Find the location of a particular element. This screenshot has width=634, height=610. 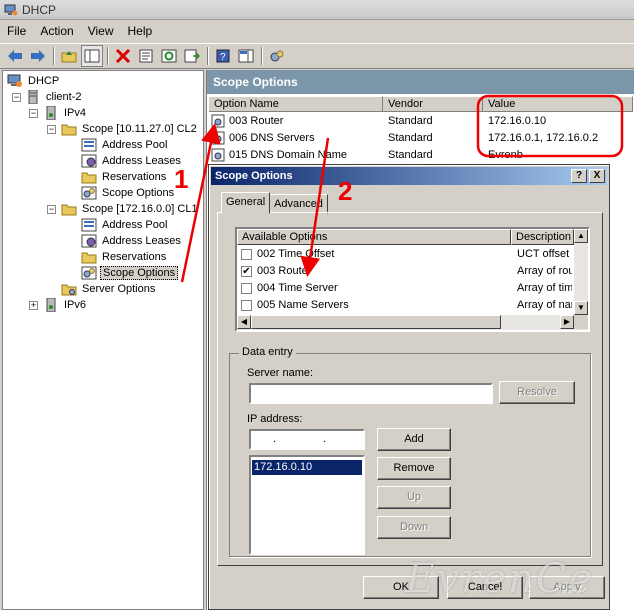

help-button: ? is located at coordinates (223, 56).